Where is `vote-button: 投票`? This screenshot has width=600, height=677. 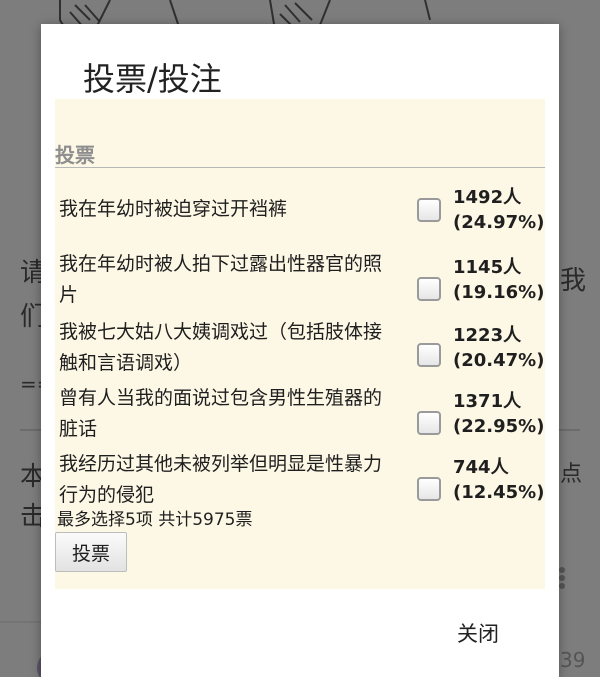
vote-button: 投票 is located at coordinates (91, 552).